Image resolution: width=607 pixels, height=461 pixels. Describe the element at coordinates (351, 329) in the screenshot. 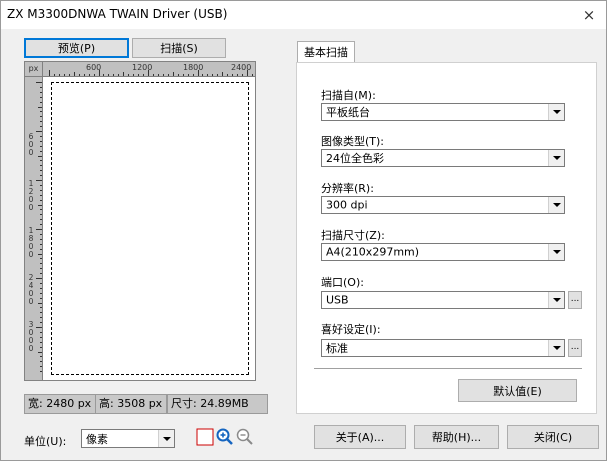

I see `preference-label: 喜好设定(I):` at that location.